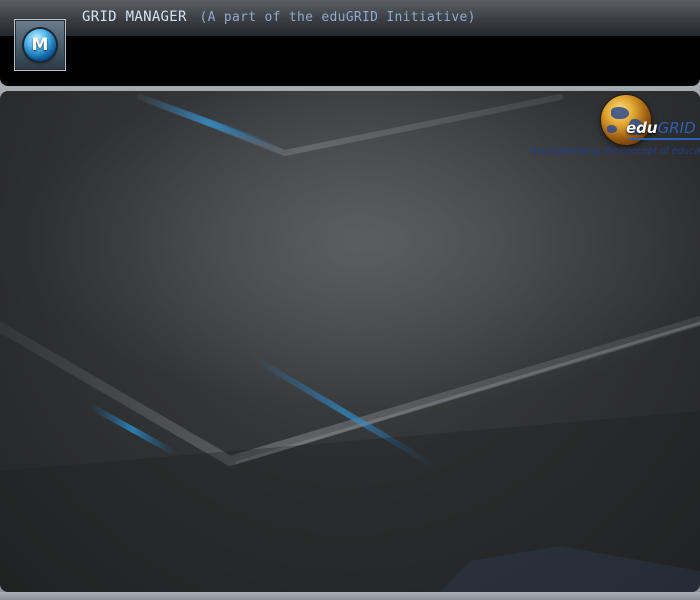  What do you see at coordinates (615, 151) in the screenshot?
I see `logo-tagline: Revolutionizing the concept of education` at bounding box center [615, 151].